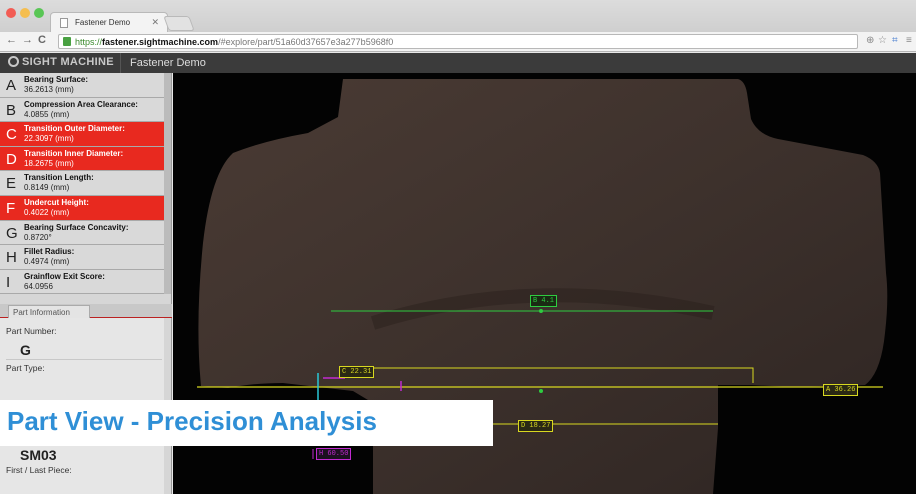 The image size is (916, 494). What do you see at coordinates (167, 183) in the screenshot?
I see `sidebar-scrollbar` at bounding box center [167, 183].